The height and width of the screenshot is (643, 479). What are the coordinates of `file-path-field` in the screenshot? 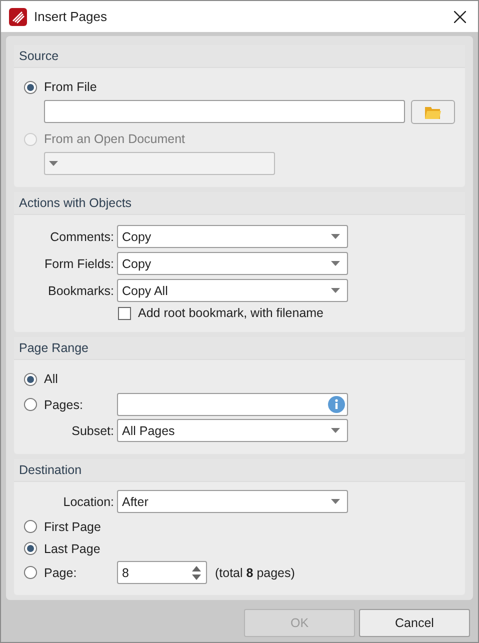 It's located at (225, 111).